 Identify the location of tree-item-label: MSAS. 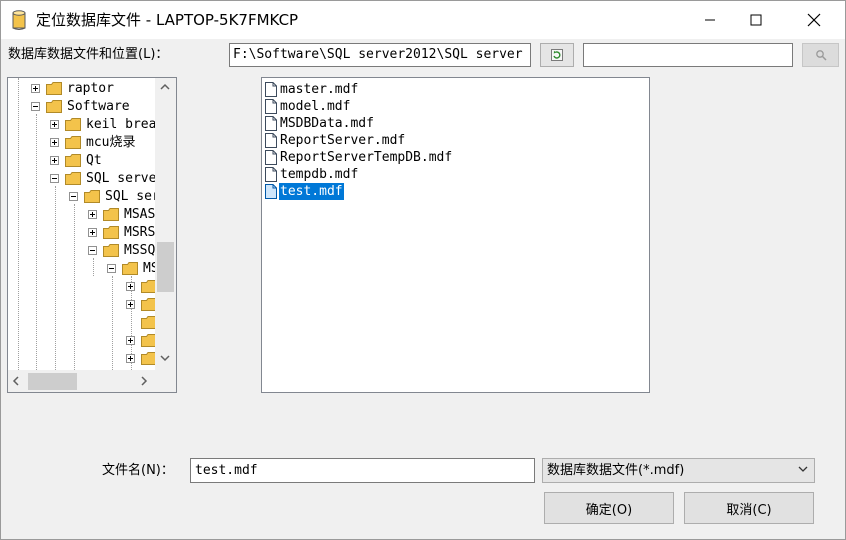
(139, 214).